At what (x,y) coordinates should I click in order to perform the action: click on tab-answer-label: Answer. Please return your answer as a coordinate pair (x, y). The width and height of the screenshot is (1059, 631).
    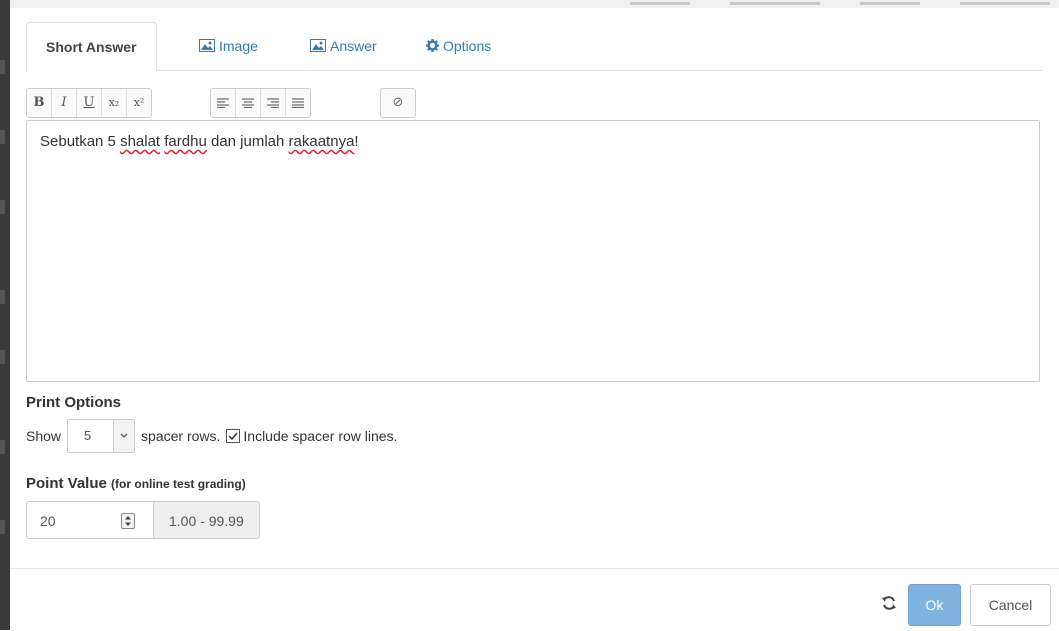
    Looking at the image, I should click on (353, 46).